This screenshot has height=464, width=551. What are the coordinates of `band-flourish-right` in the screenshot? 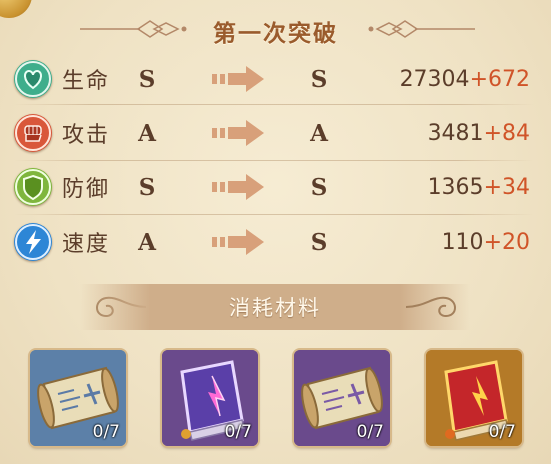 It's located at (430, 307).